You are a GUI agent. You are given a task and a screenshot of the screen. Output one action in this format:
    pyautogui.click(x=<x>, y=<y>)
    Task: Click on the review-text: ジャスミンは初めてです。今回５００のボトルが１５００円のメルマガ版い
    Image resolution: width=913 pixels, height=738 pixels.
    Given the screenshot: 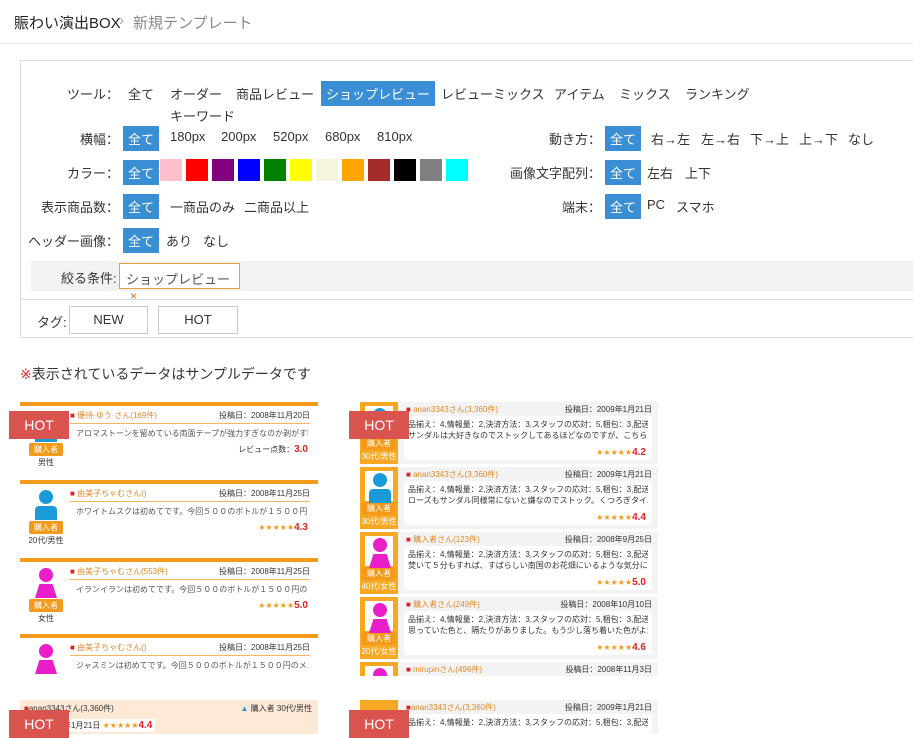 What is the action you would take?
    pyautogui.click(x=192, y=665)
    